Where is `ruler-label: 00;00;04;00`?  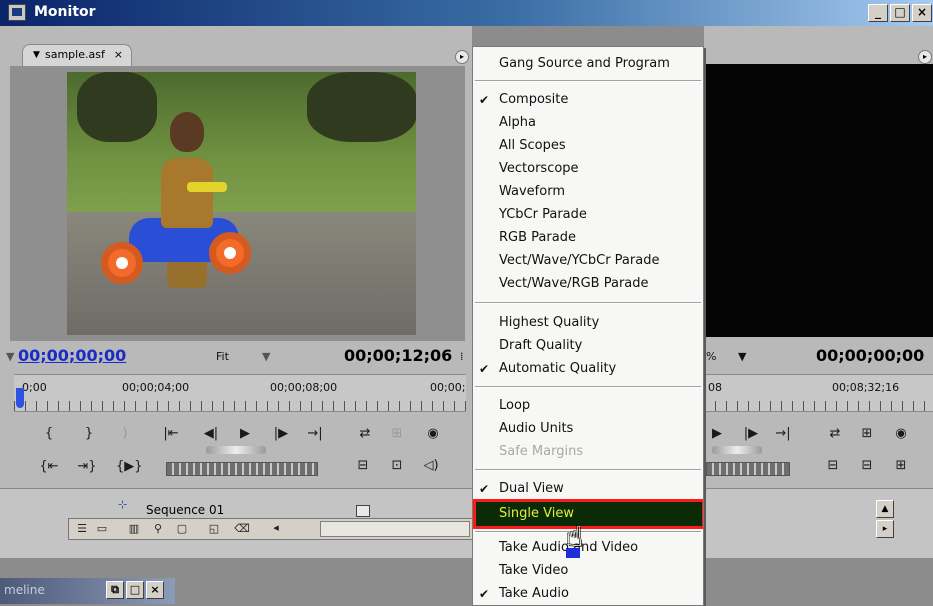 ruler-label: 00;00;04;00 is located at coordinates (156, 387).